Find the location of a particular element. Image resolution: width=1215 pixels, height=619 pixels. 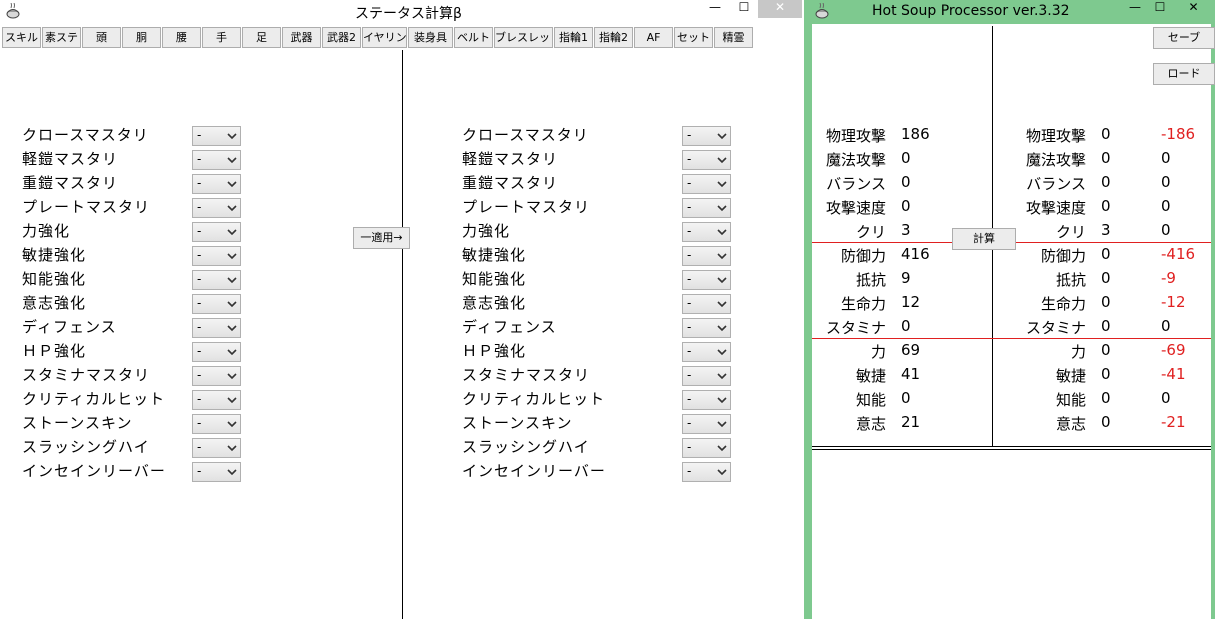

save-button: セーブ is located at coordinates (1184, 38).